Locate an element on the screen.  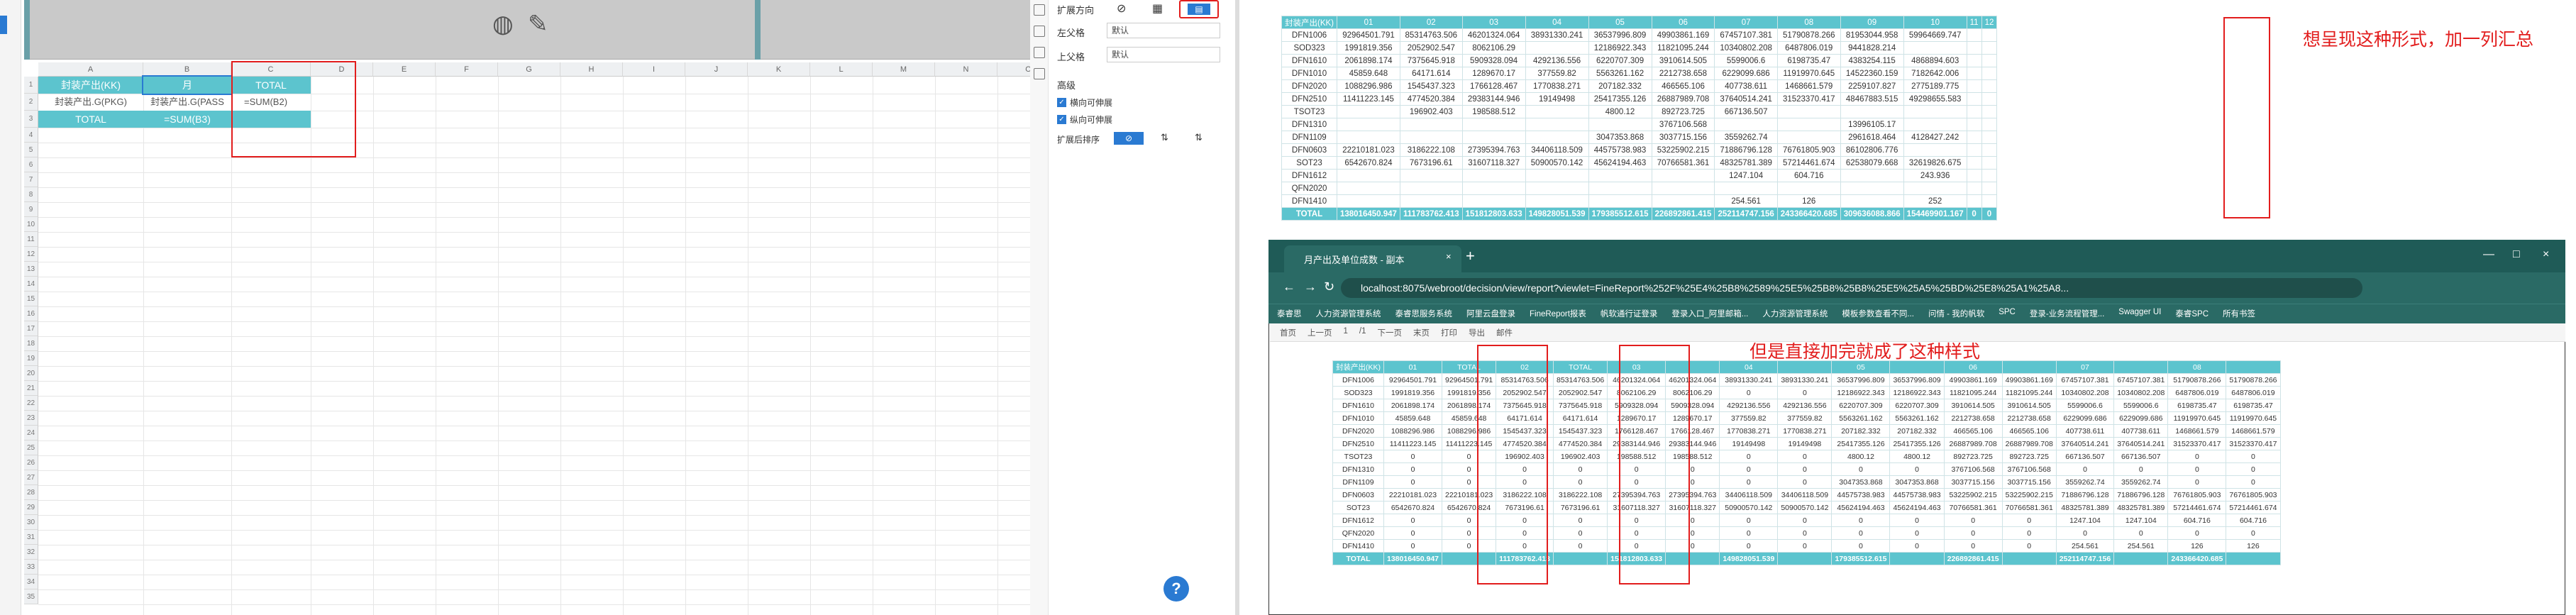
row-header-27: 27 is located at coordinates (31, 477).